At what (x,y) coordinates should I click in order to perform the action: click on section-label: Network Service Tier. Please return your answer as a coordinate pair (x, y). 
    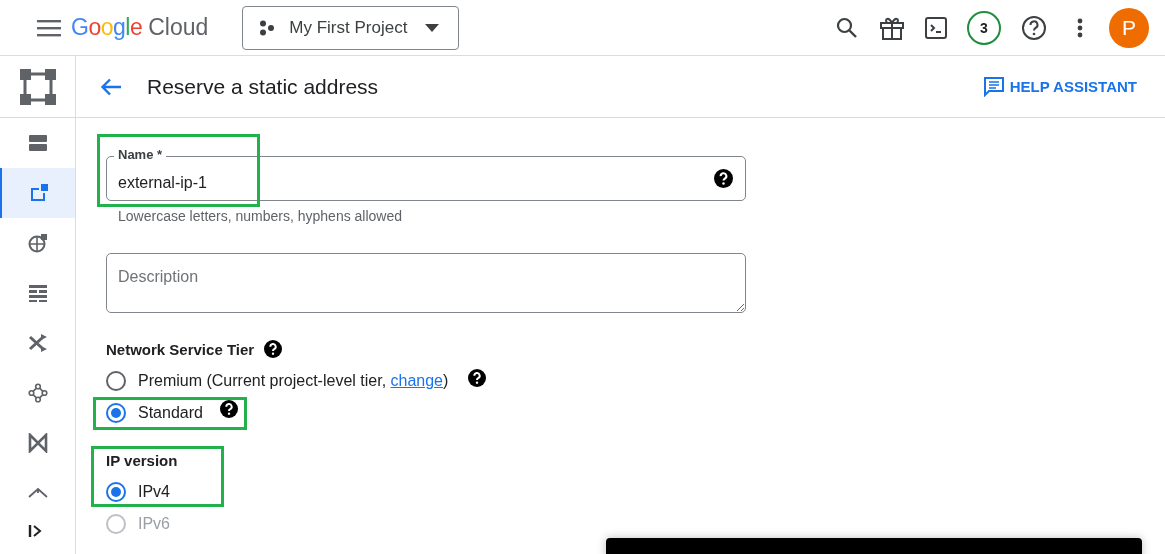
    Looking at the image, I should click on (180, 349).